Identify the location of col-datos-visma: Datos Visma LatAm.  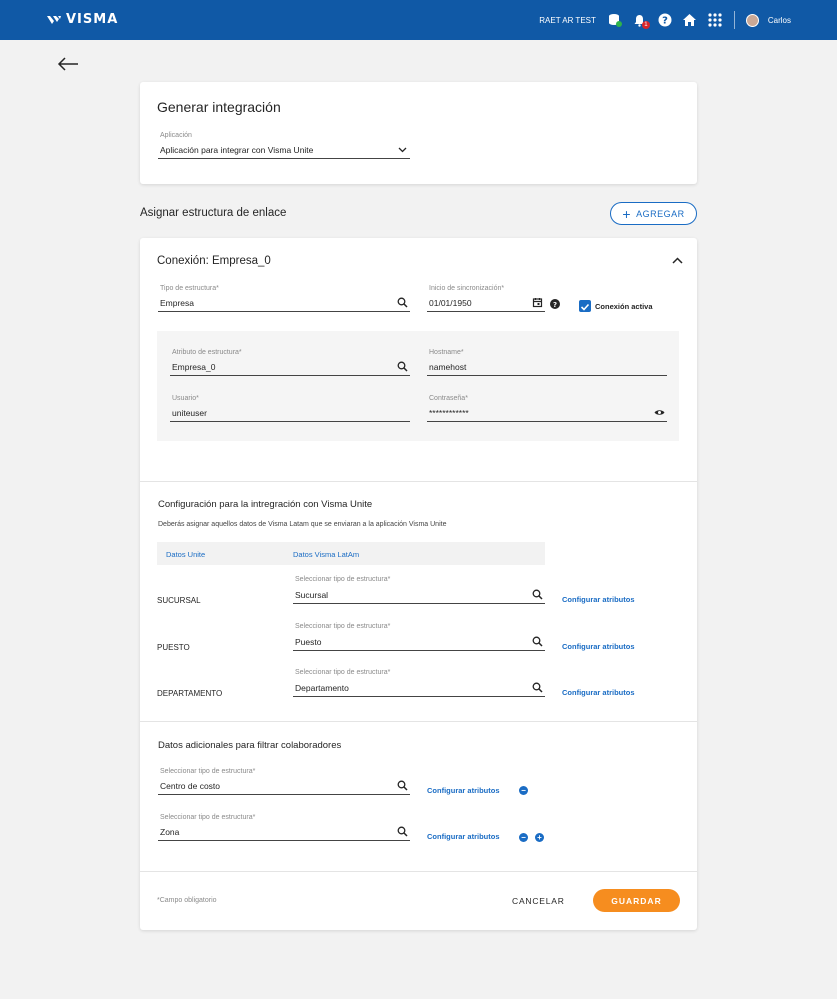
(326, 554).